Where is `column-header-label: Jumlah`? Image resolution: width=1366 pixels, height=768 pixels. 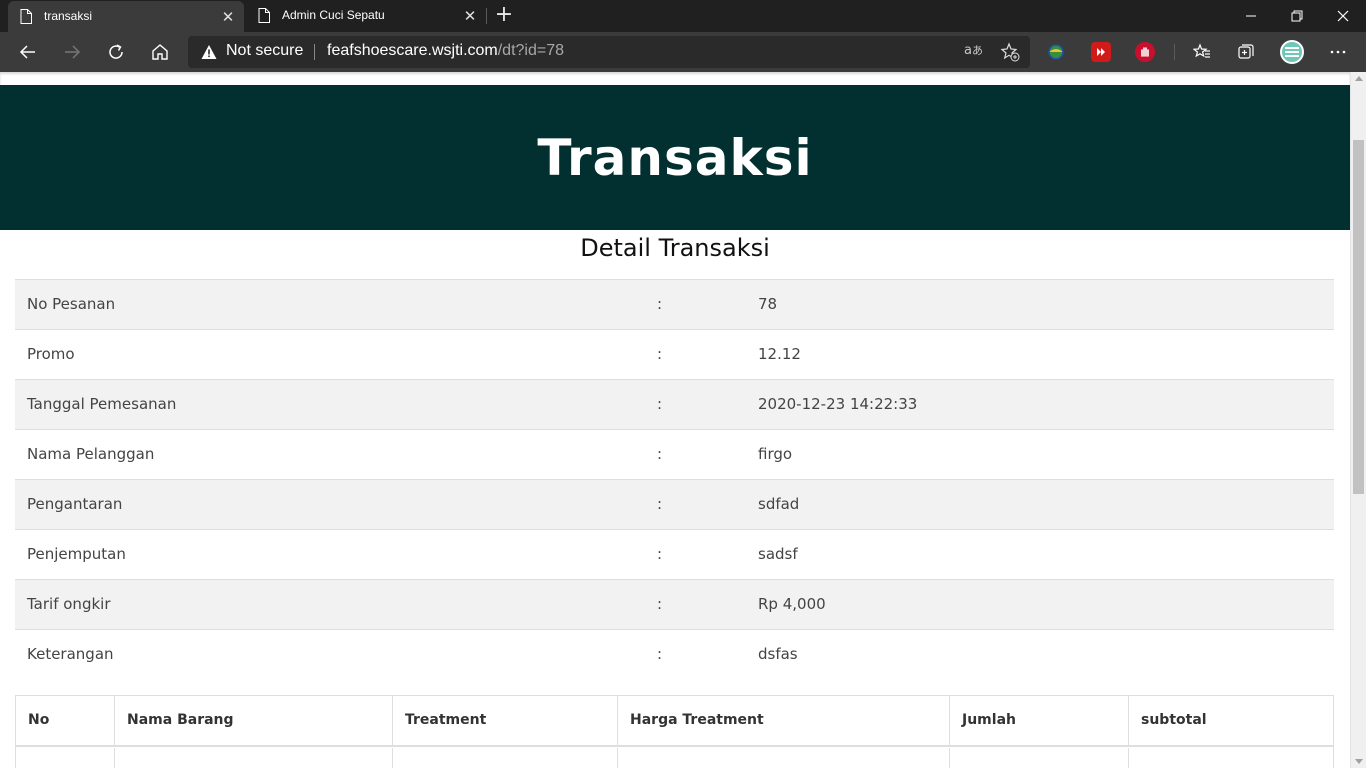
column-header-label: Jumlah is located at coordinates (989, 720).